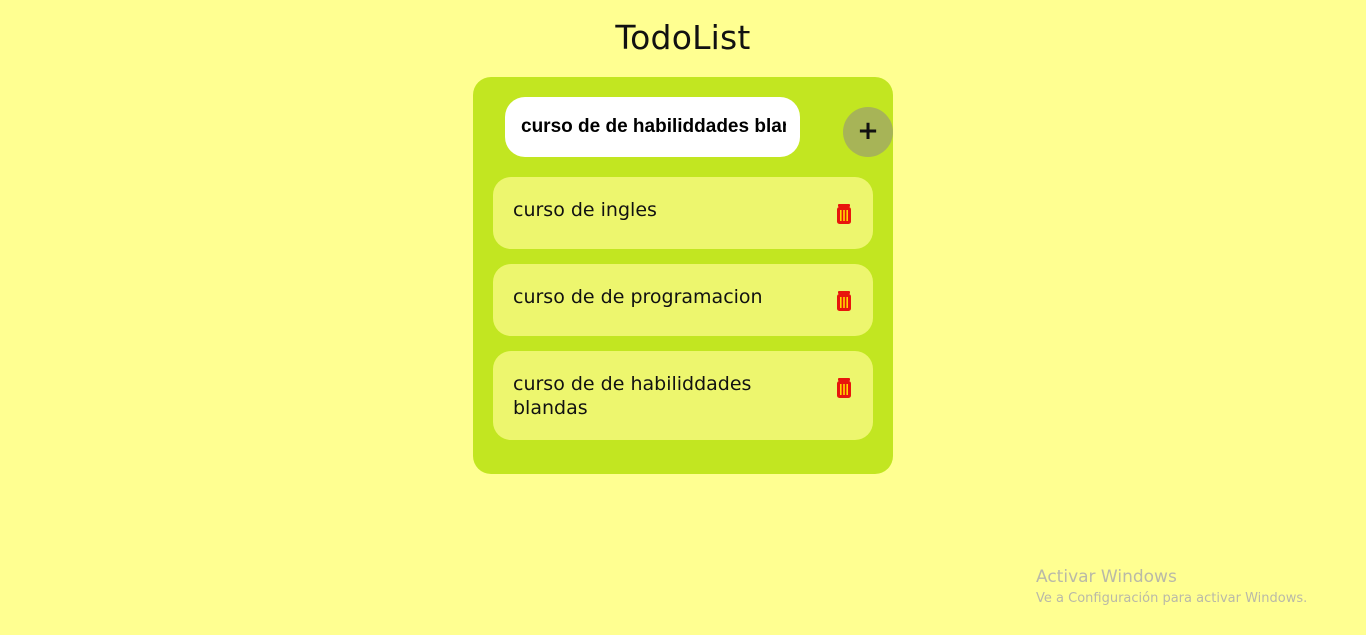 This screenshot has height=635, width=1366. I want to click on add-task-button: +, so click(868, 132).